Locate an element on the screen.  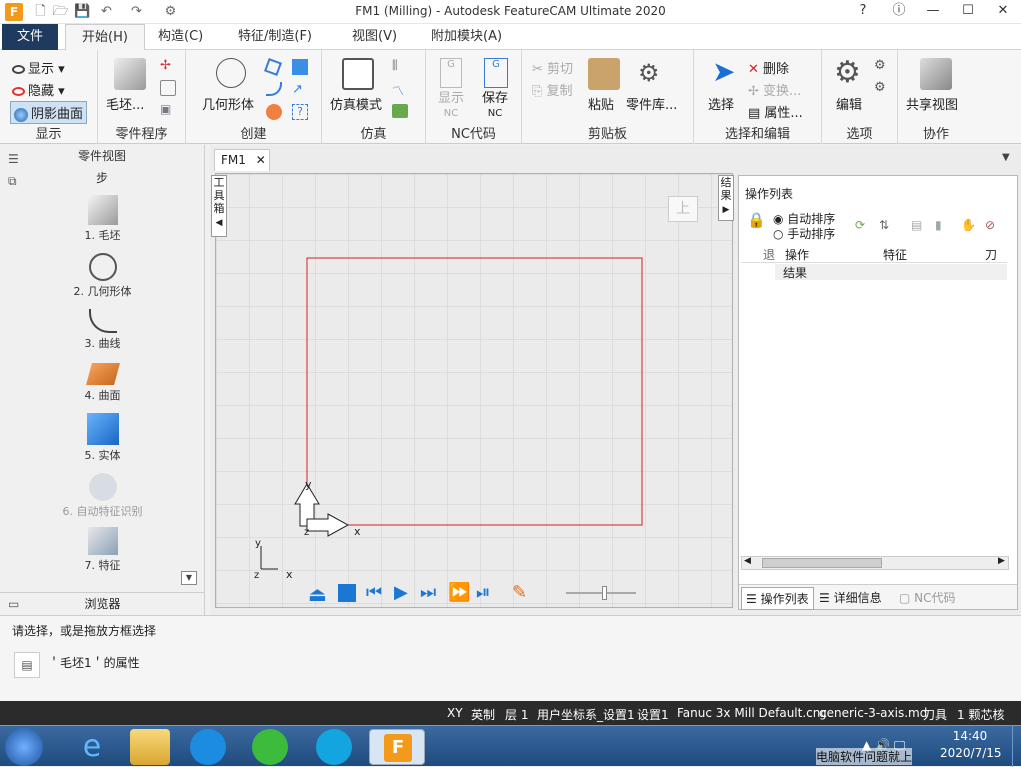
browser3-icon is located at coordinates (334, 747).